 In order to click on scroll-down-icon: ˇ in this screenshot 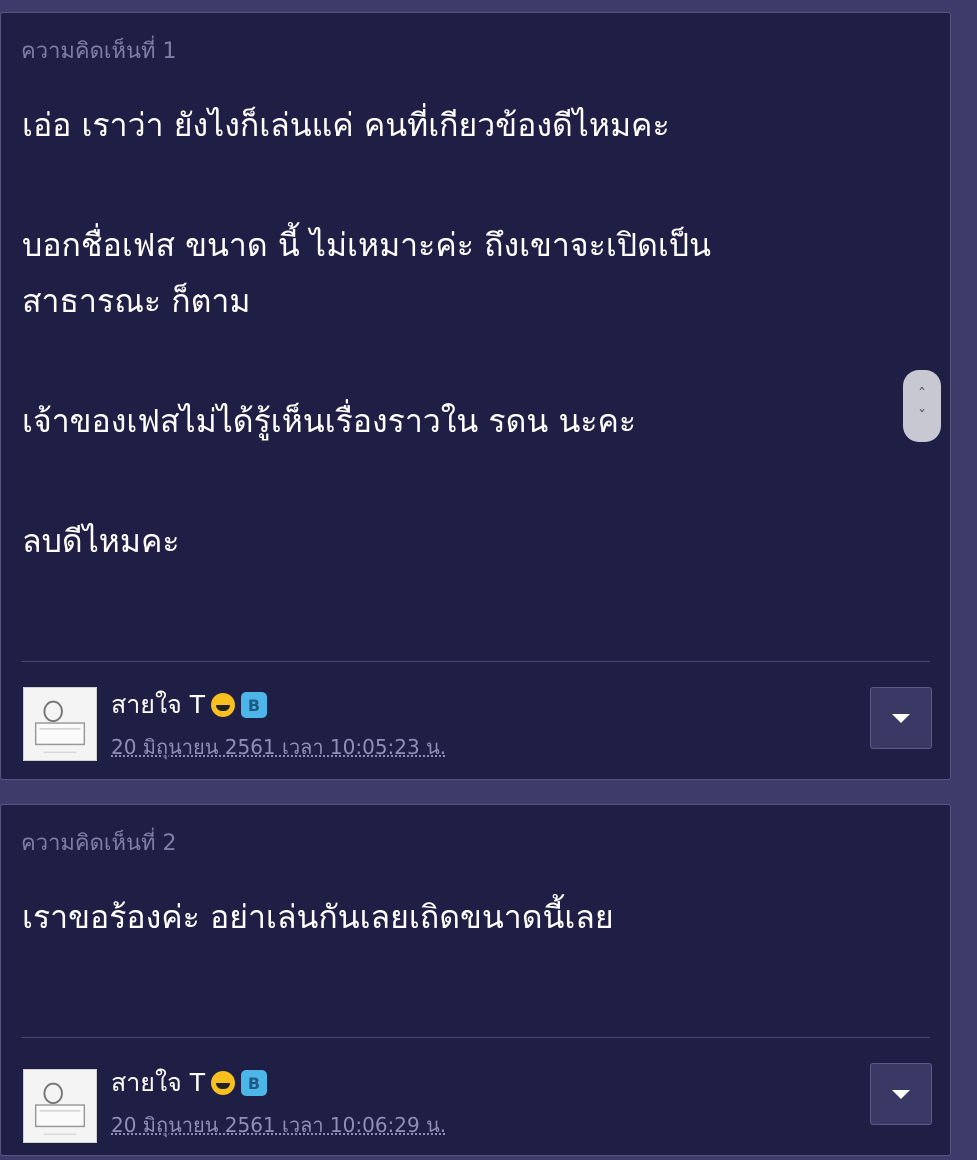, I will do `click(922, 417)`.